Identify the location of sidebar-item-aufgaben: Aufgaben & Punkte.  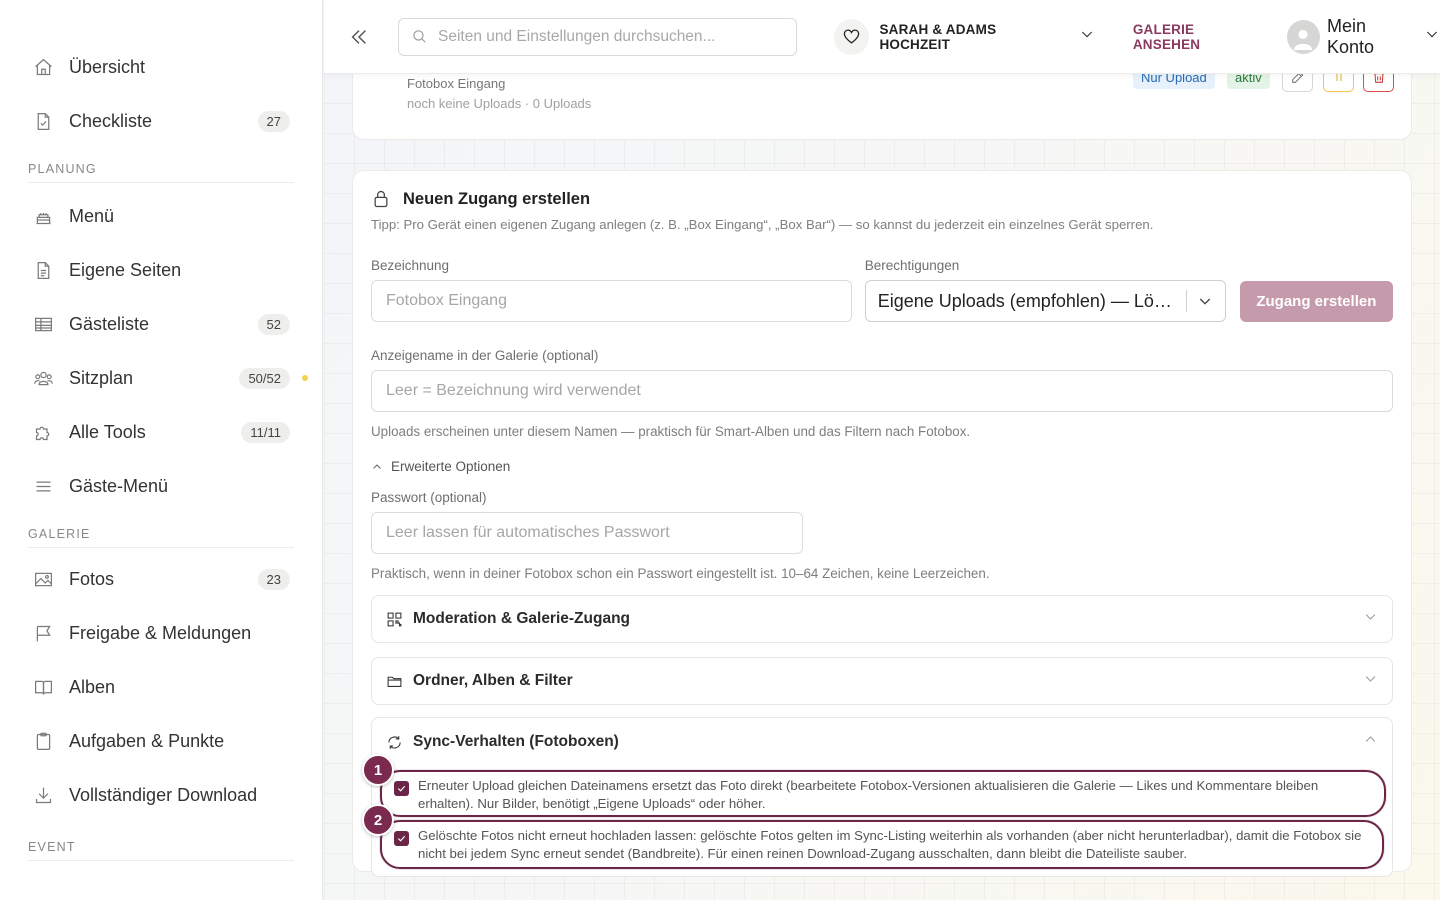
(161, 741).